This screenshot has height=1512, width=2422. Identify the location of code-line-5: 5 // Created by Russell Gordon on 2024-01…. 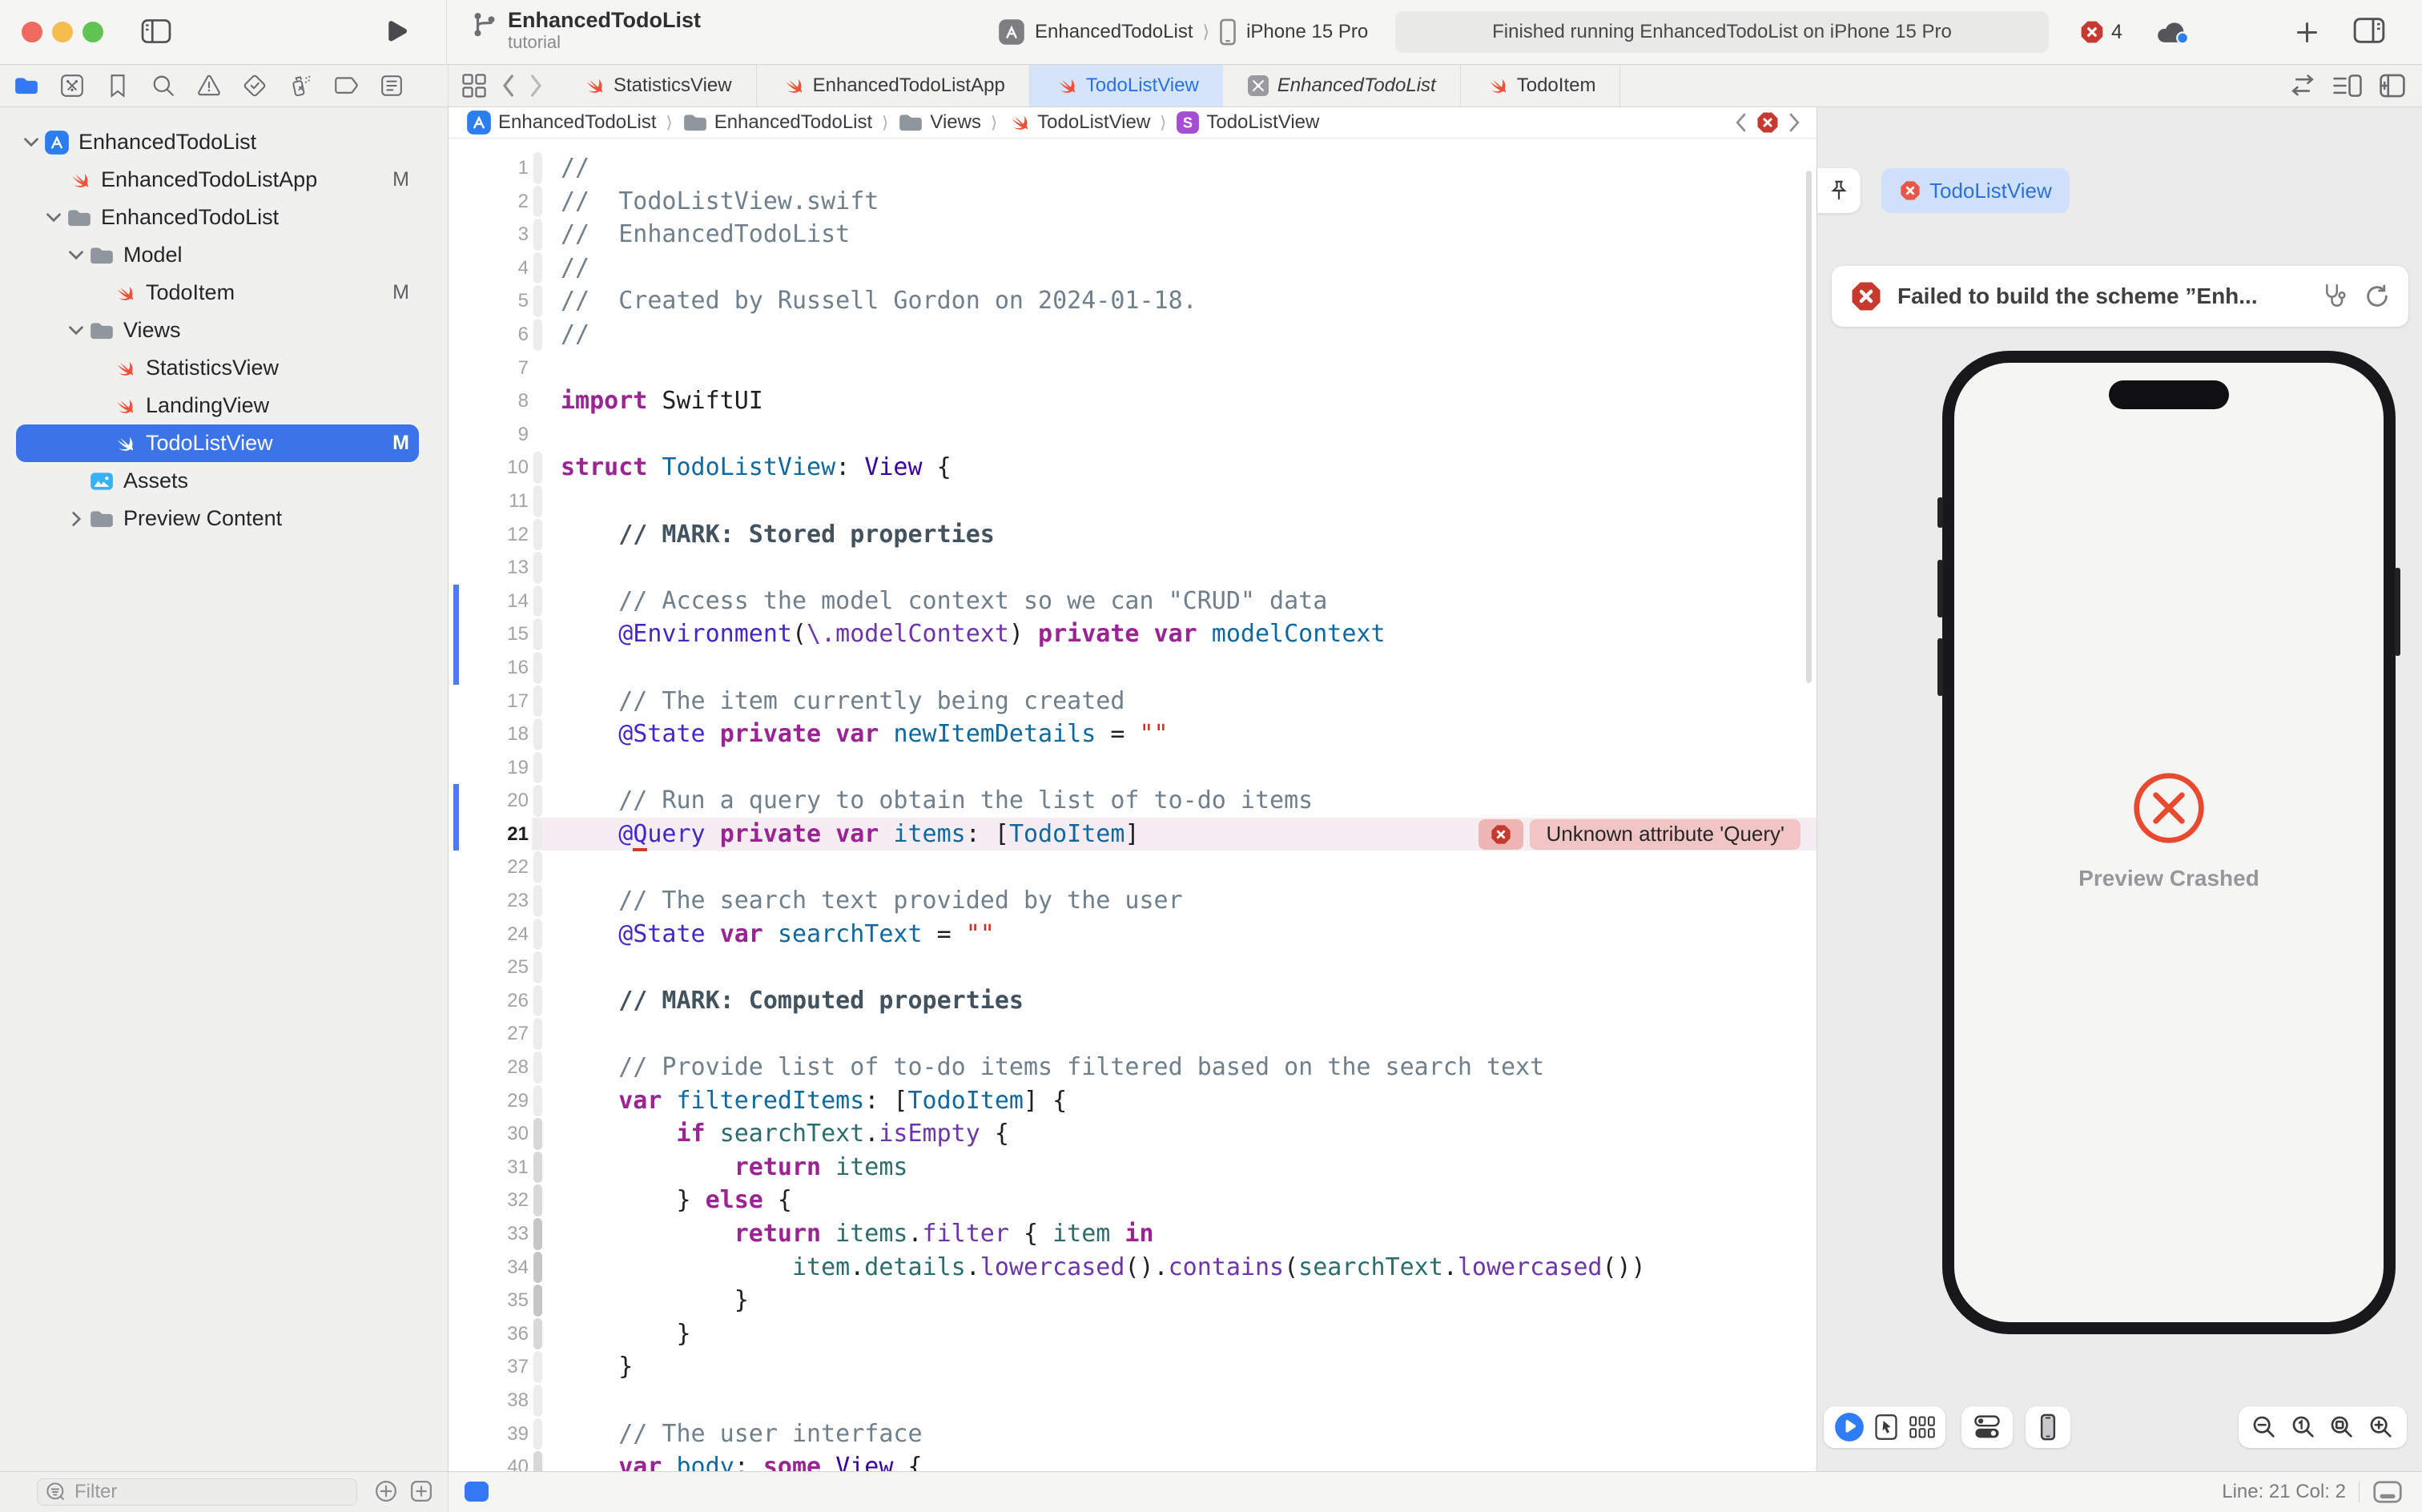
(1132, 301).